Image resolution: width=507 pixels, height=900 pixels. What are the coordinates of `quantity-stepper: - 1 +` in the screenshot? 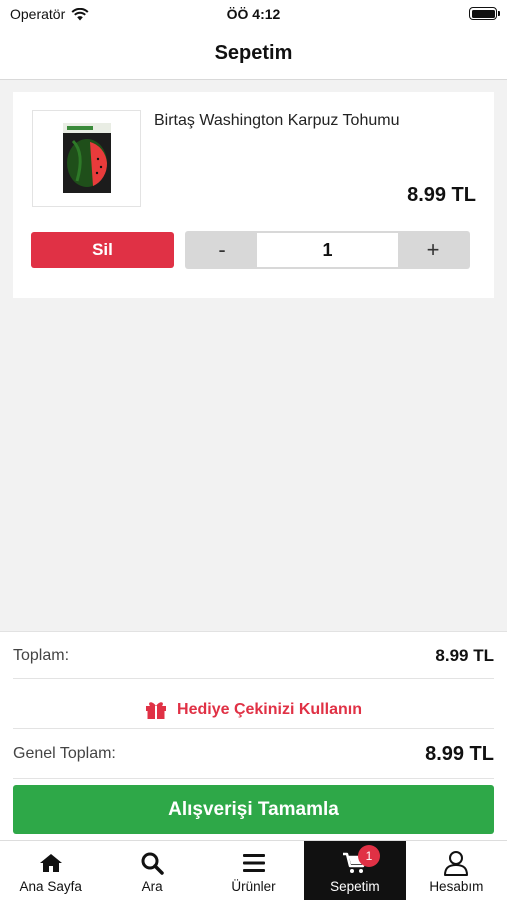 It's located at (327, 250).